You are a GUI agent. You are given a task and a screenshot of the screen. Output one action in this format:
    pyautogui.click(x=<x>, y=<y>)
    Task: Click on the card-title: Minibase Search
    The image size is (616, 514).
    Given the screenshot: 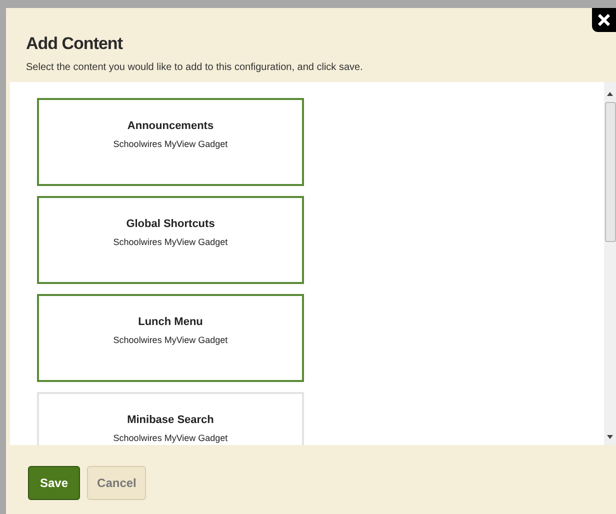 What is the action you would take?
    pyautogui.click(x=170, y=420)
    